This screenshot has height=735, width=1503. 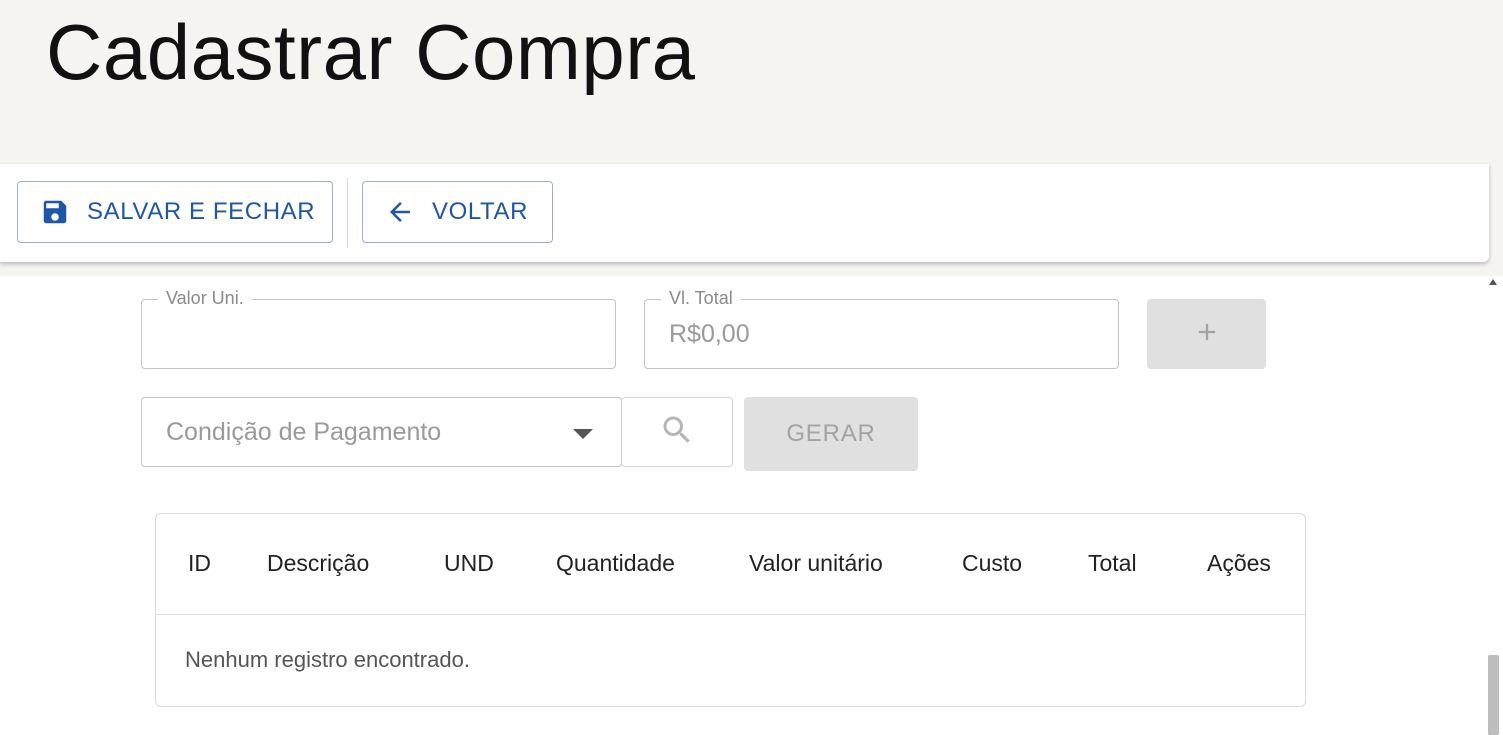 I want to click on valor-uni-field: Valor Uni., so click(x=378, y=328).